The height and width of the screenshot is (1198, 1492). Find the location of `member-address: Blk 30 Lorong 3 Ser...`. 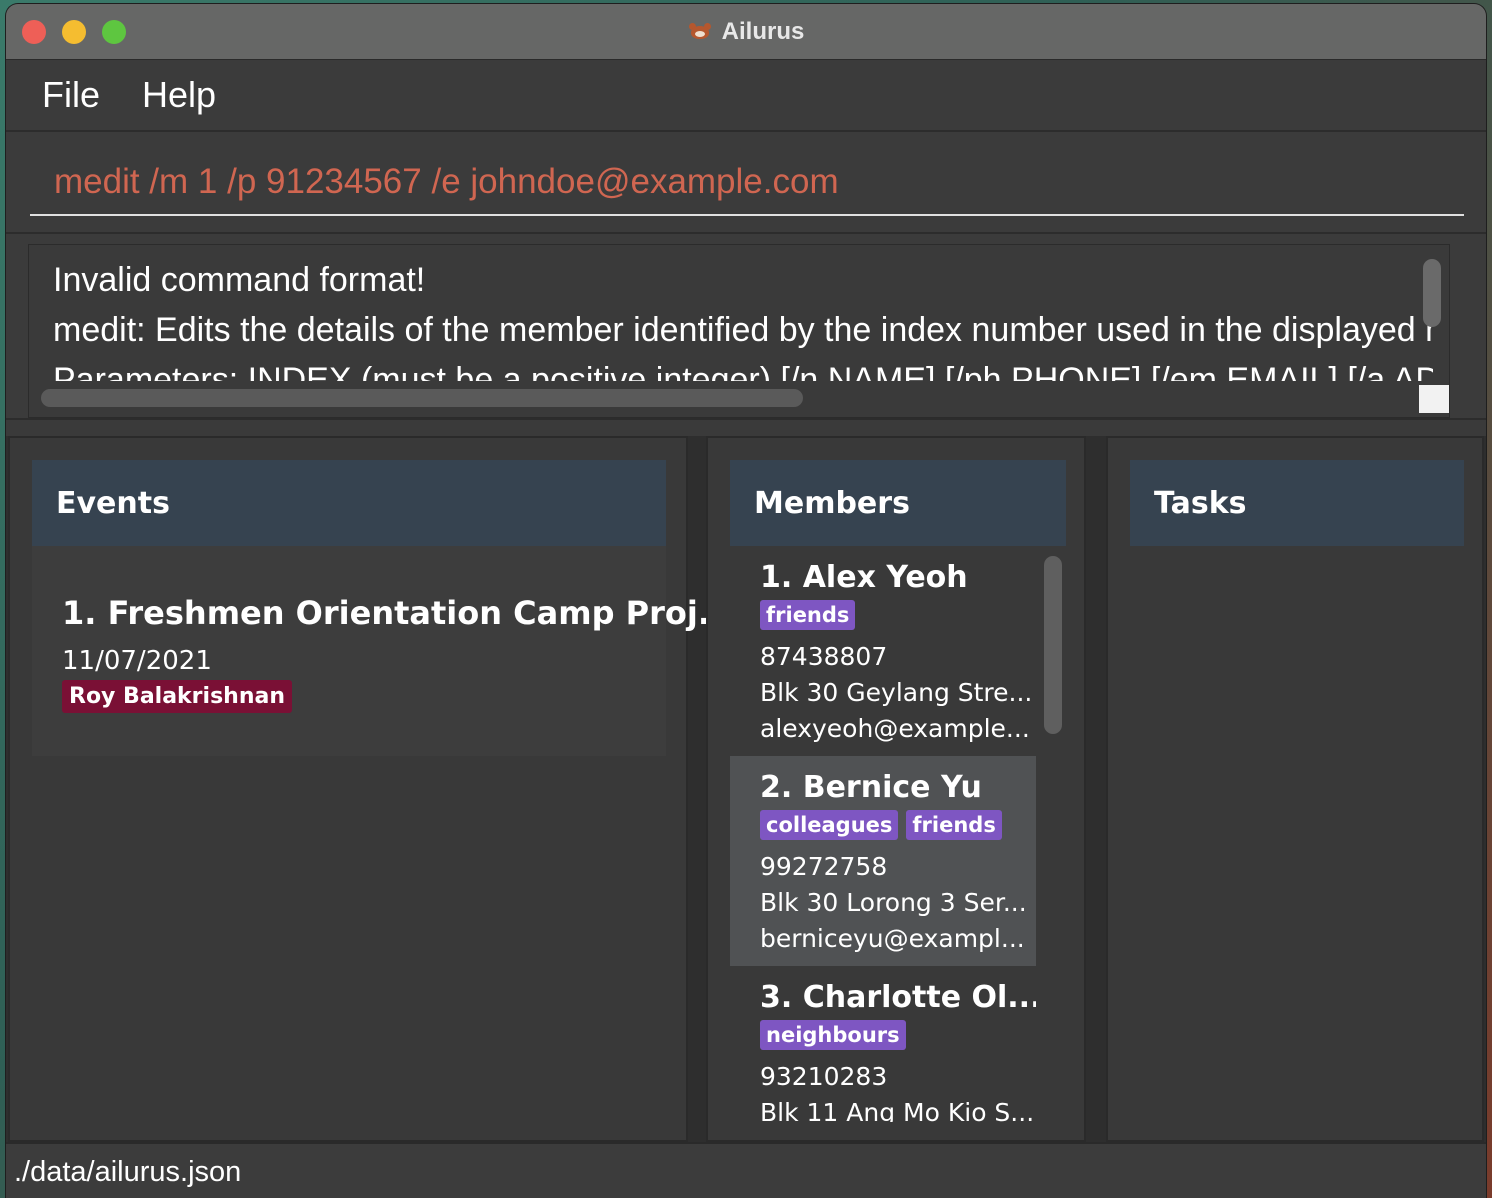

member-address: Blk 30 Lorong 3 Ser... is located at coordinates (893, 902).